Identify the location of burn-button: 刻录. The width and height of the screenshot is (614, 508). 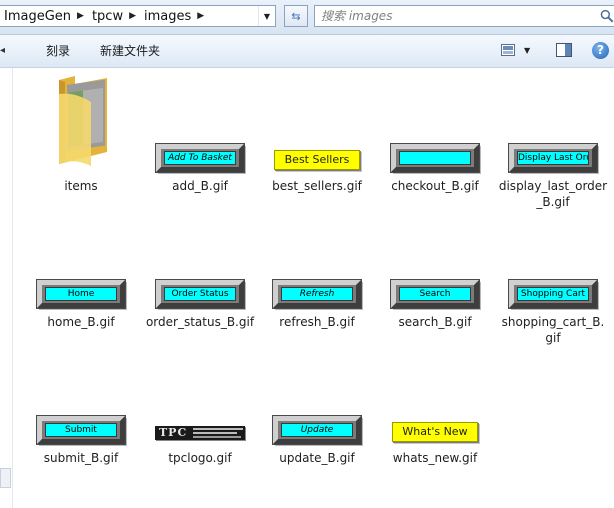
(58, 51).